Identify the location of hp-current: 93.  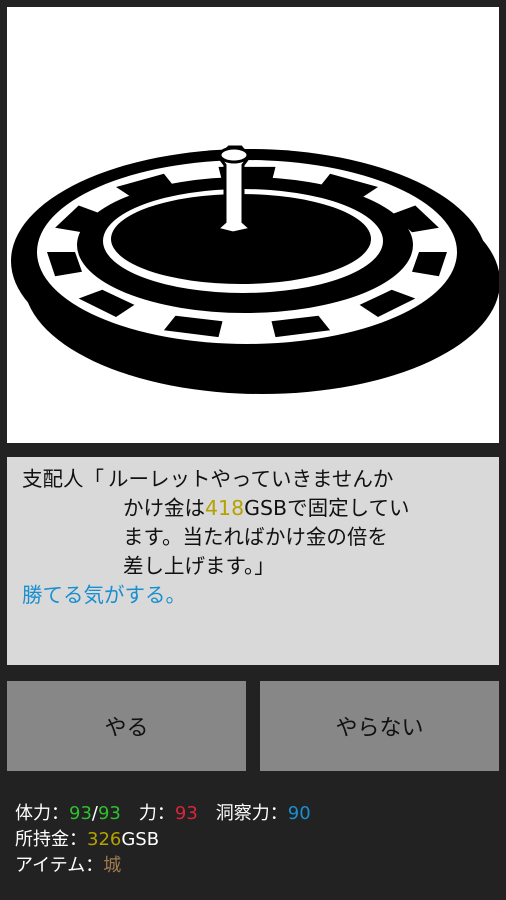
(80, 813).